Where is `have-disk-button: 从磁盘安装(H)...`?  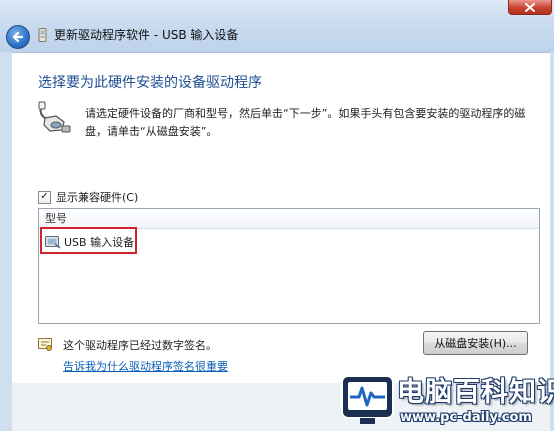 have-disk-button: 从磁盘安装(H)... is located at coordinates (475, 343).